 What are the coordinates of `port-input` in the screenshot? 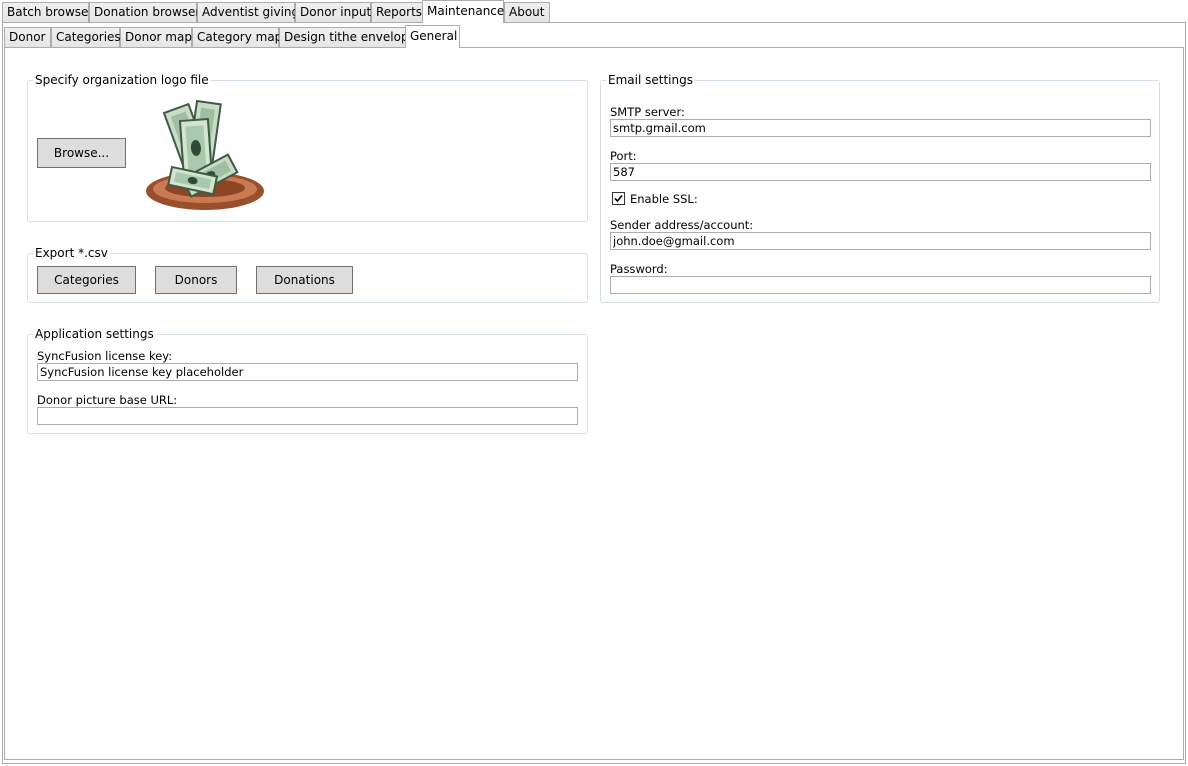 It's located at (880, 172).